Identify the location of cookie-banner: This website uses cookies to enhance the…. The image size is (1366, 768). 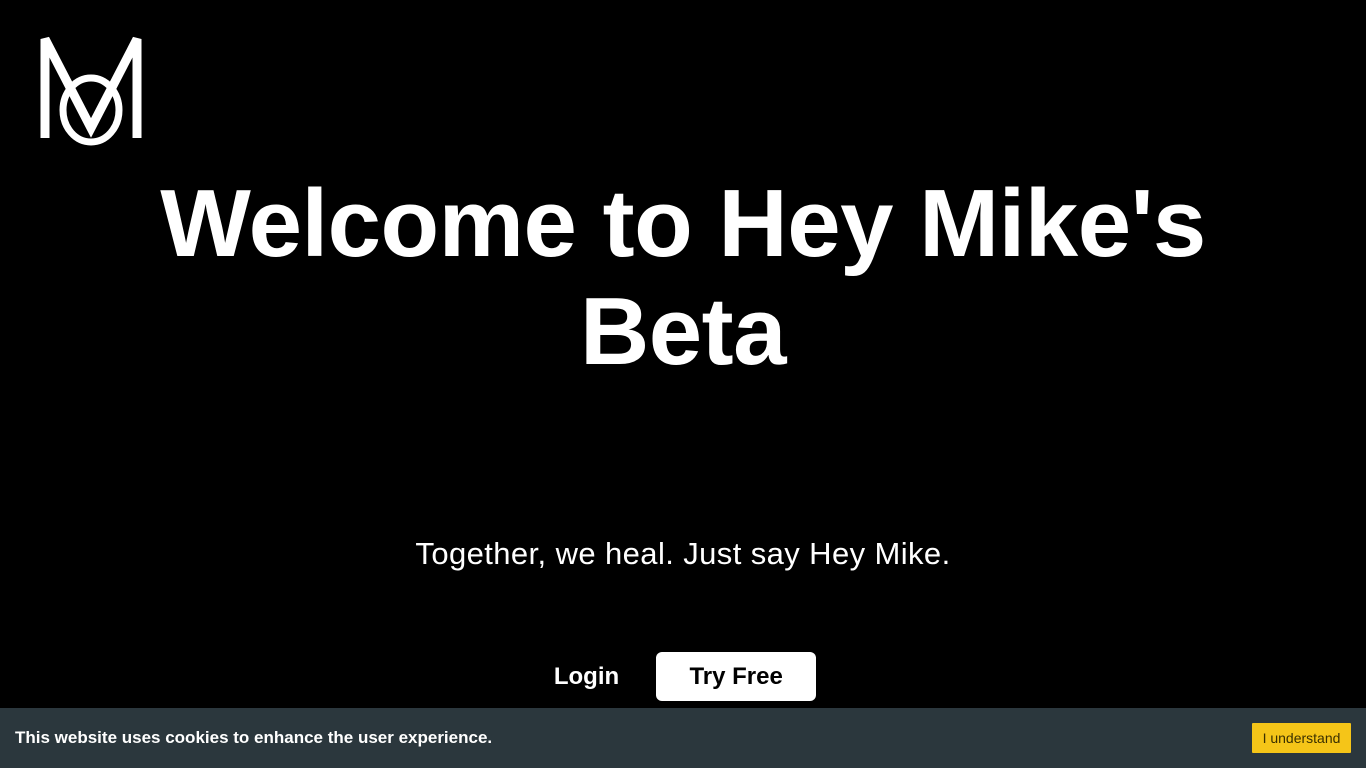
(683, 738).